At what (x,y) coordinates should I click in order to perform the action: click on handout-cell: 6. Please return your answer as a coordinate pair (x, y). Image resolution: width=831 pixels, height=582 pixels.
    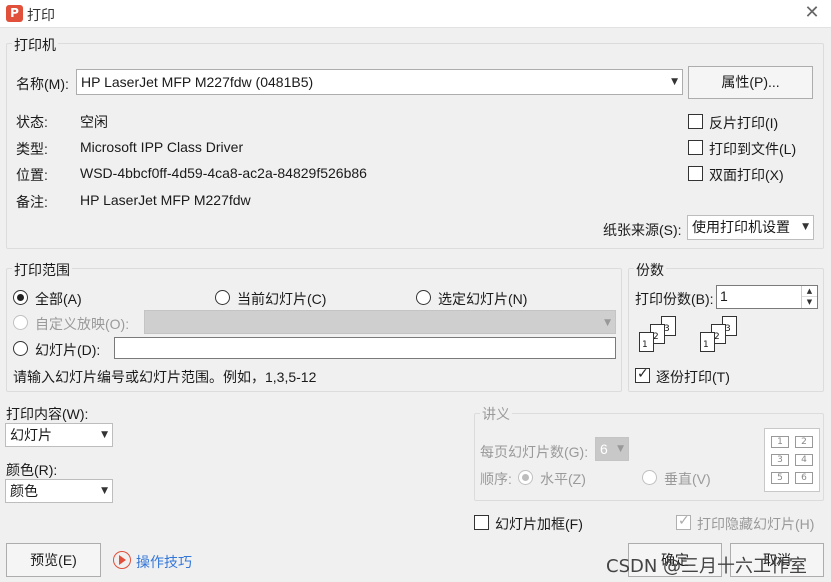
    Looking at the image, I should click on (804, 478).